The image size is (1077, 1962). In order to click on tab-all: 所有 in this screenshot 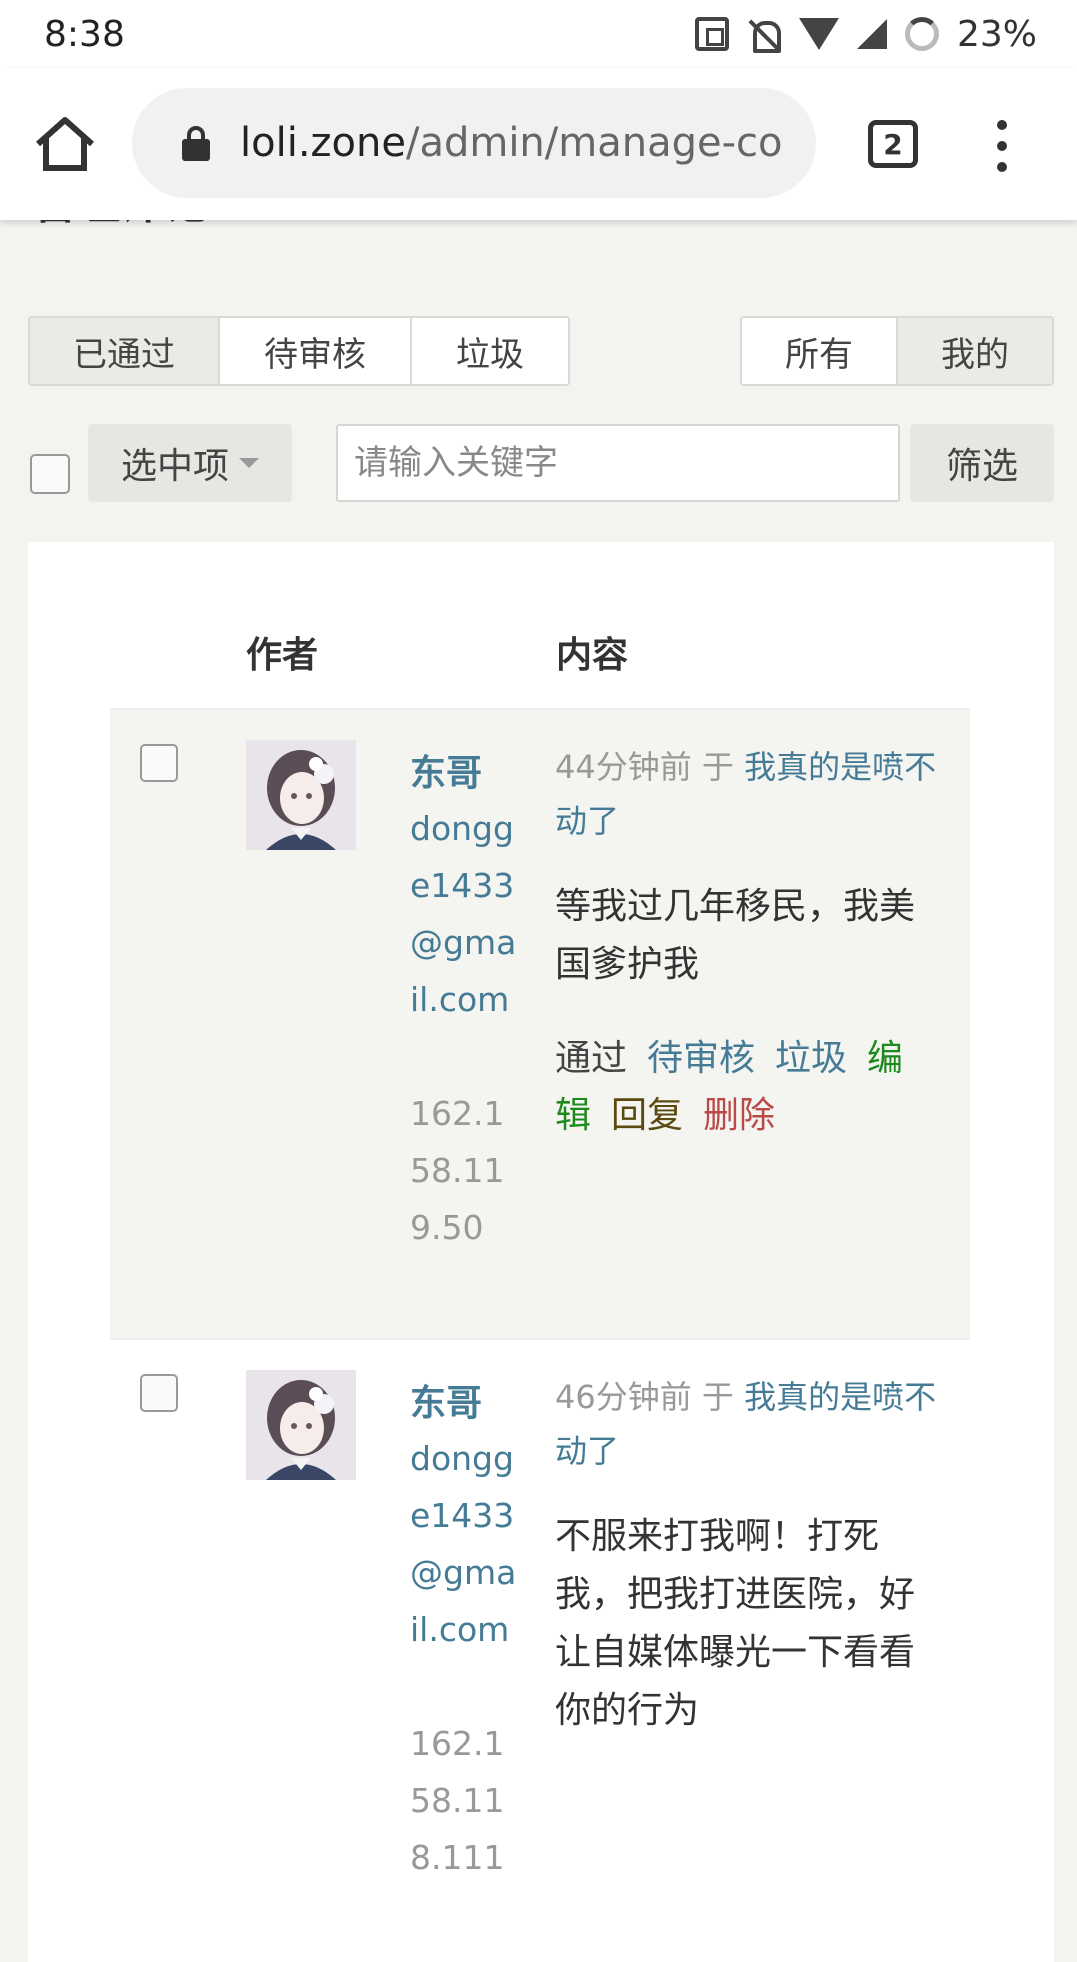, I will do `click(820, 351)`.